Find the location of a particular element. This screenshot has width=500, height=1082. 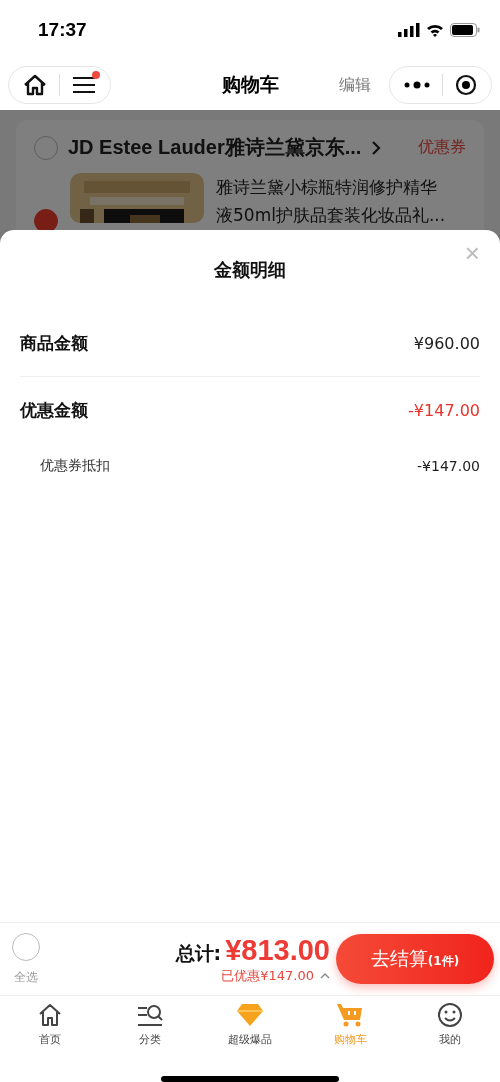

chevron-right-icon is located at coordinates (376, 147).